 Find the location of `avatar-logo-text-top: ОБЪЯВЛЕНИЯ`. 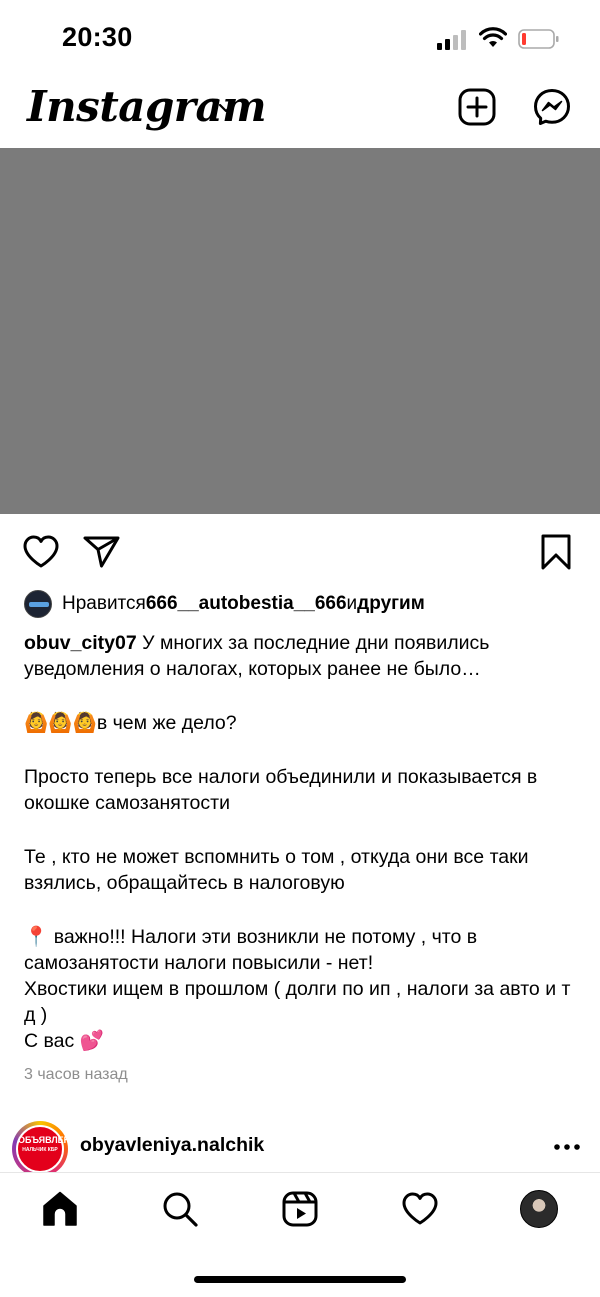

avatar-logo-text-top: ОБЪЯВЛЕНИЯ is located at coordinates (51, 1140).